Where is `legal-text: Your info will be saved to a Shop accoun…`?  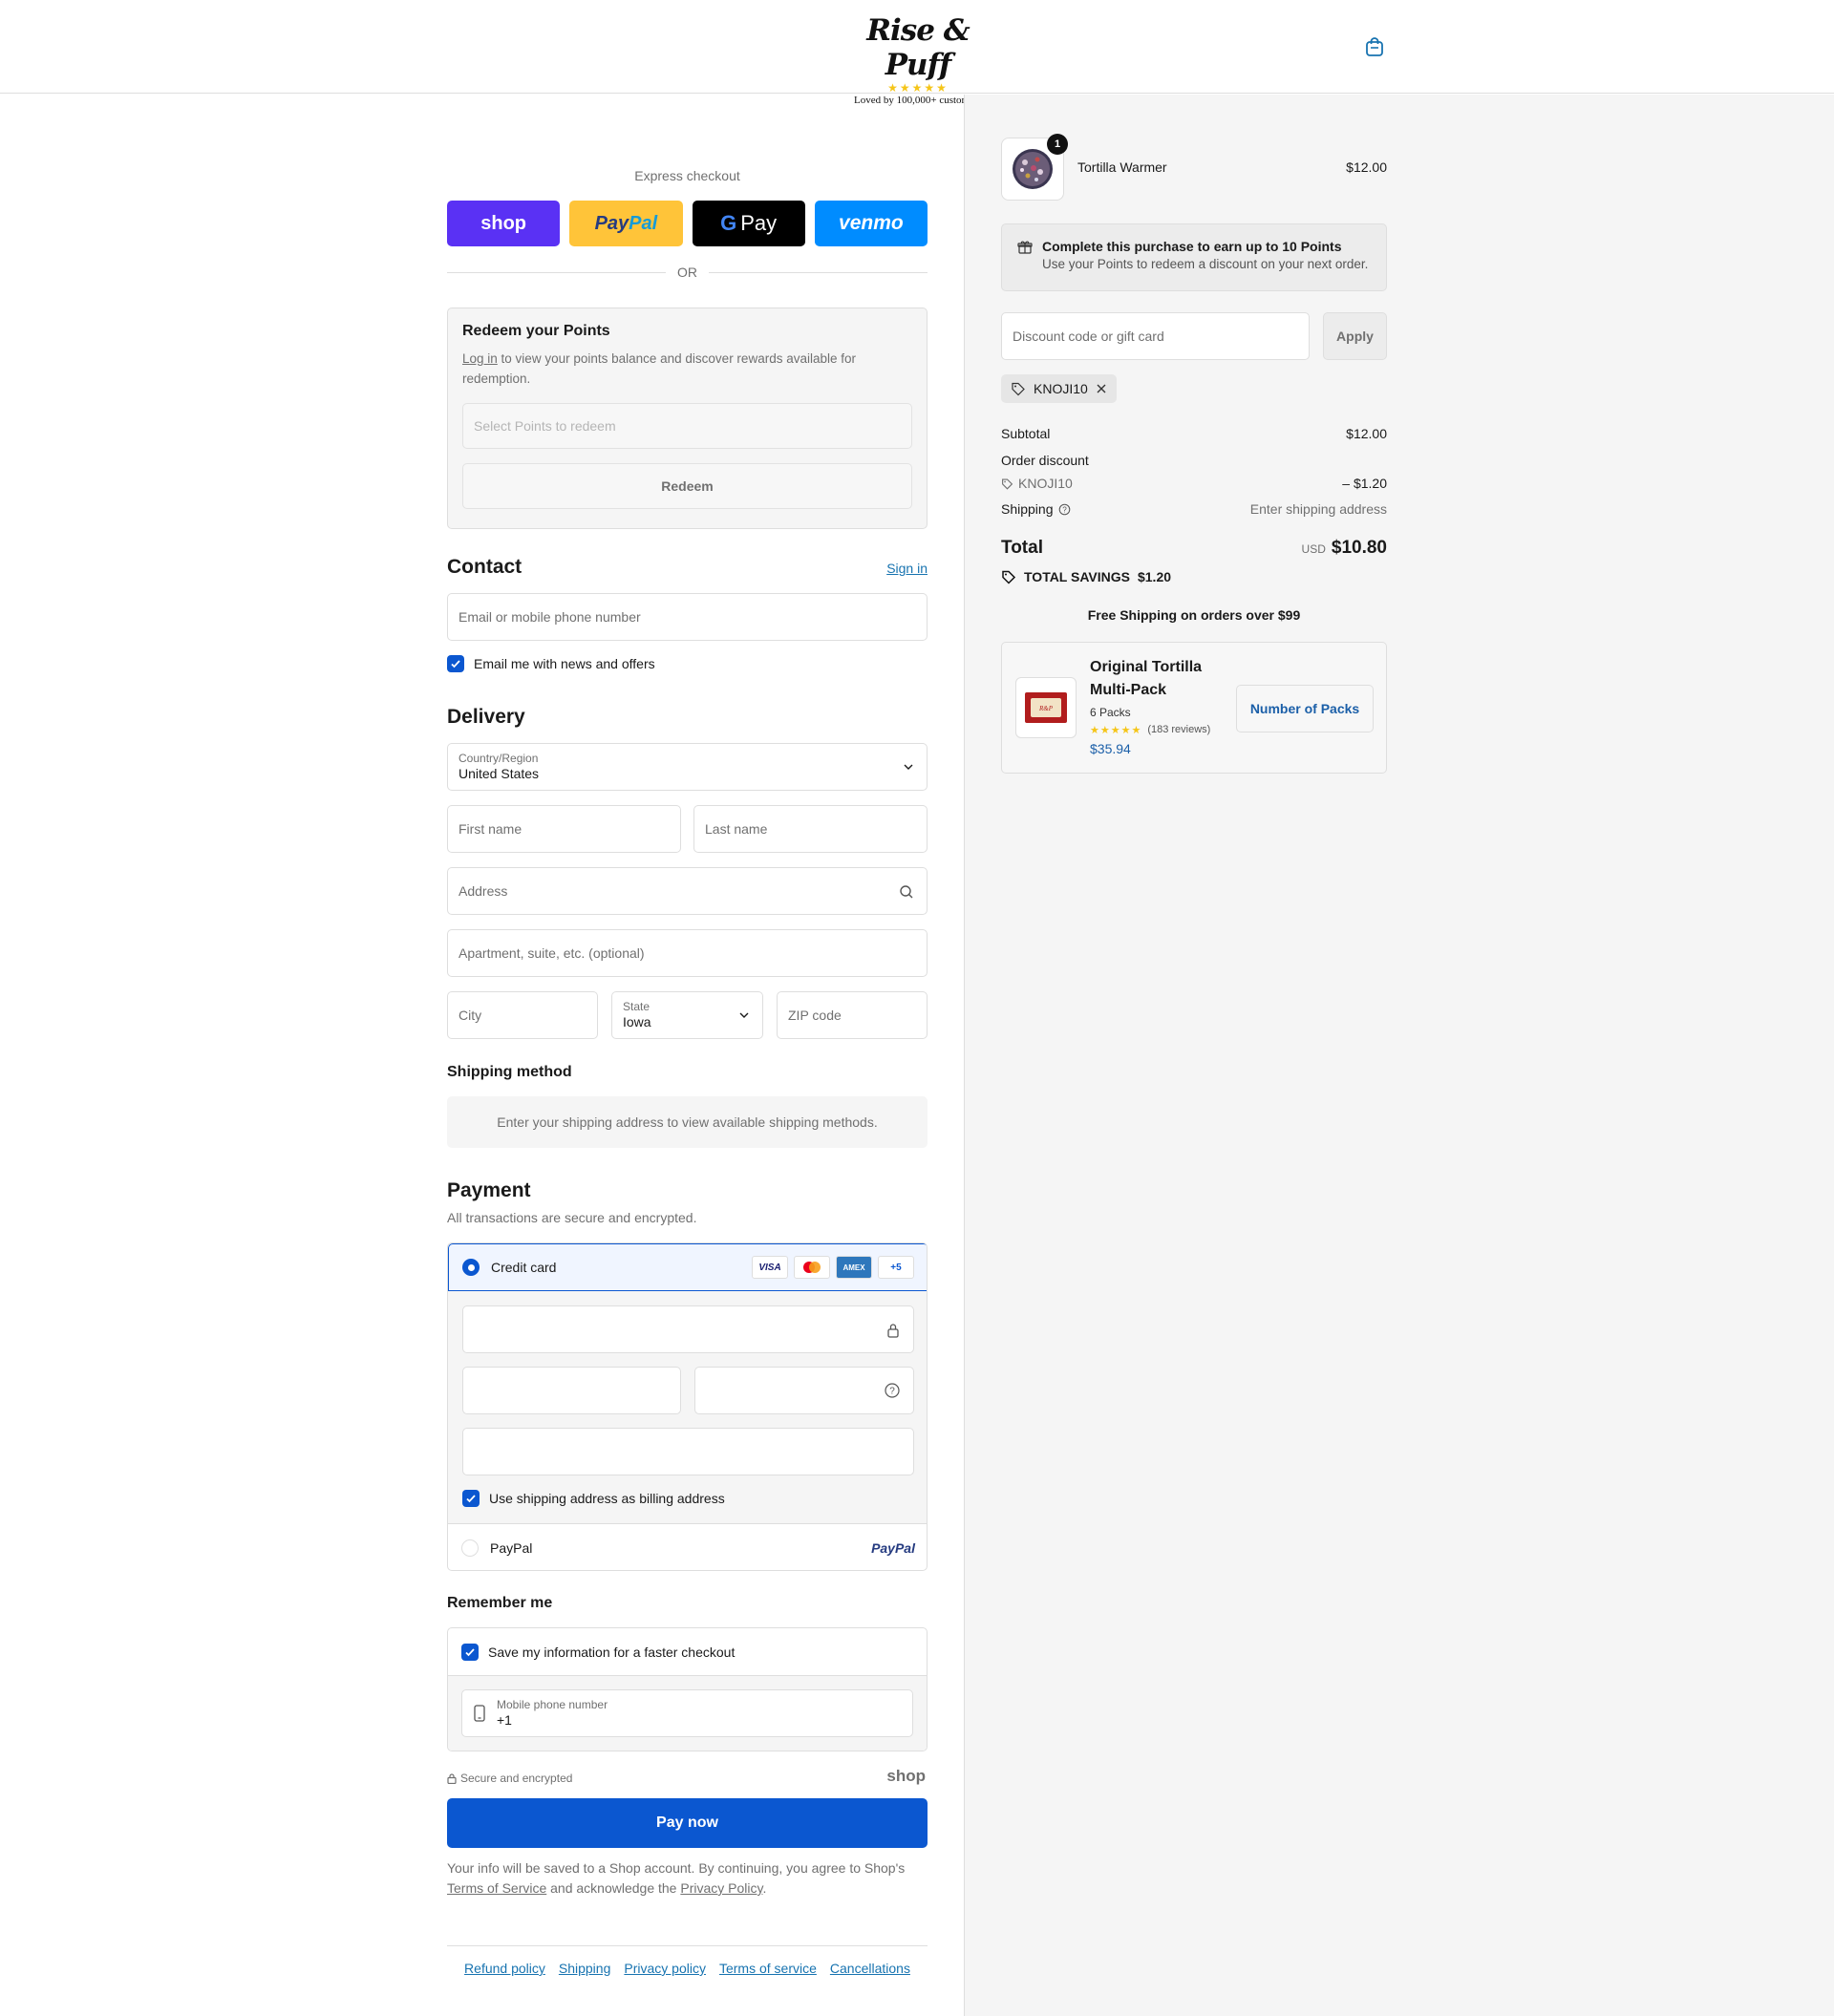 legal-text: Your info will be saved to a Shop accoun… is located at coordinates (688, 1878).